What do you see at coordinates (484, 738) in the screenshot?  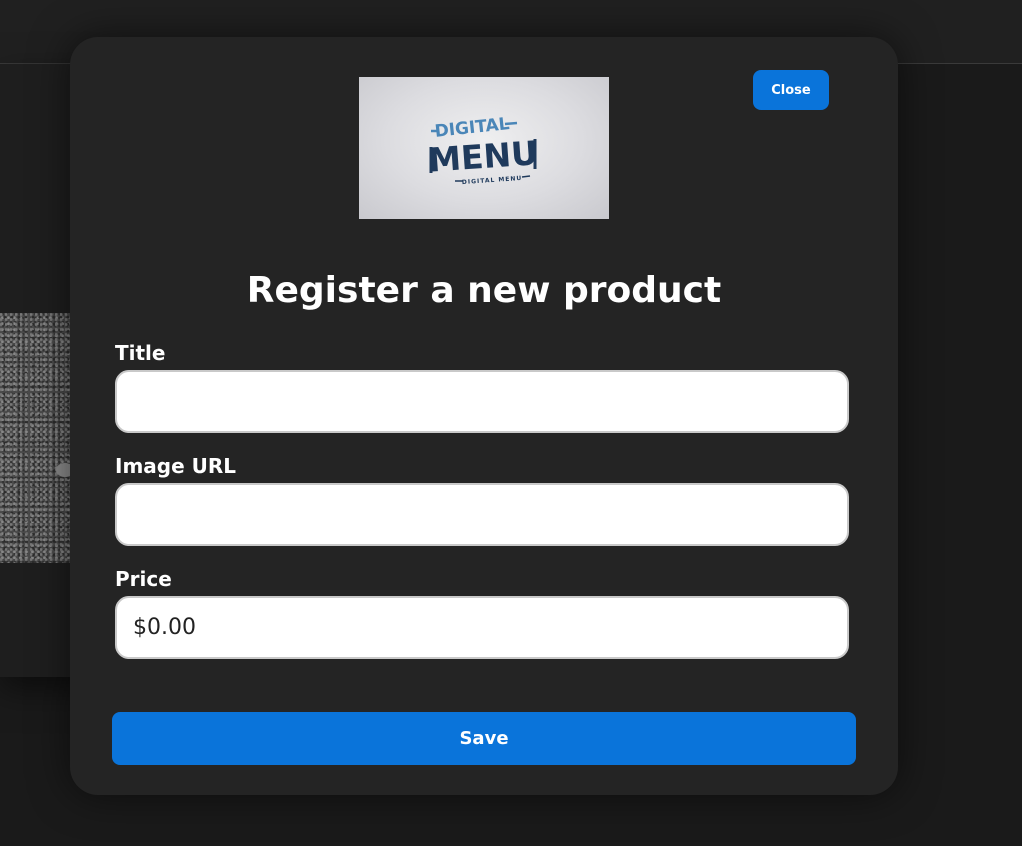 I see `save-button: Save` at bounding box center [484, 738].